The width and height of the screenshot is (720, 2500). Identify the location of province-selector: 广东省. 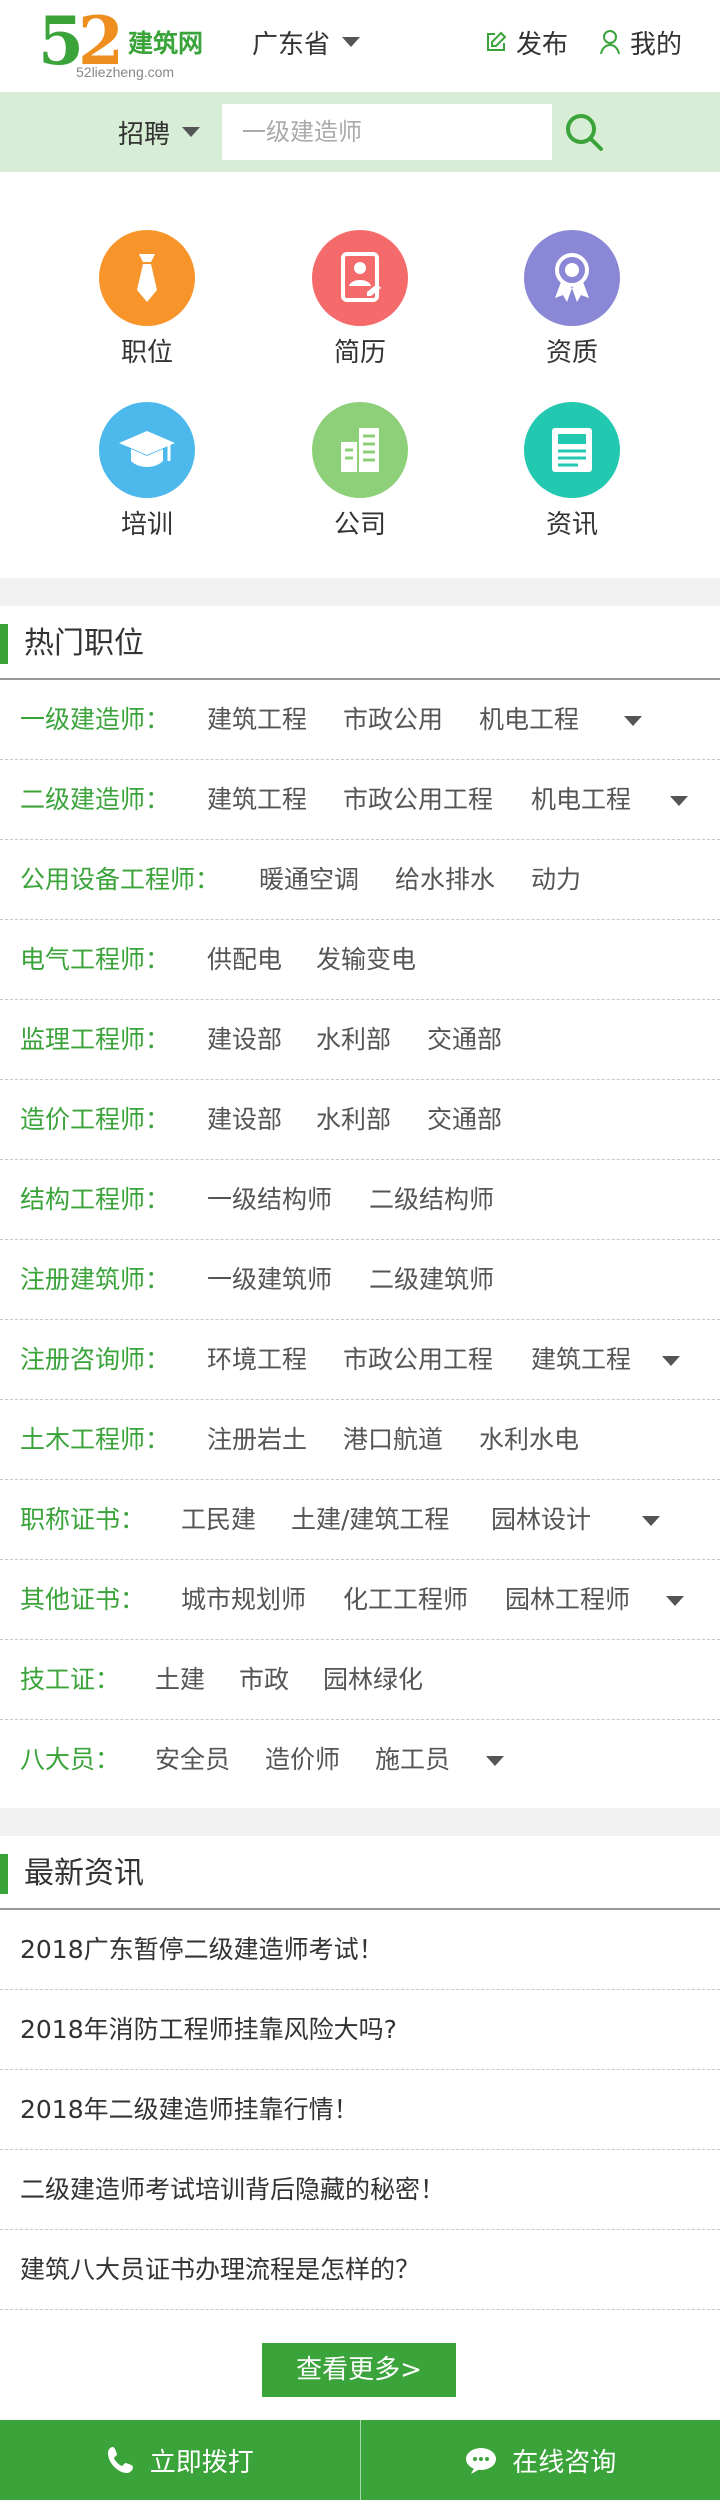
(306, 42).